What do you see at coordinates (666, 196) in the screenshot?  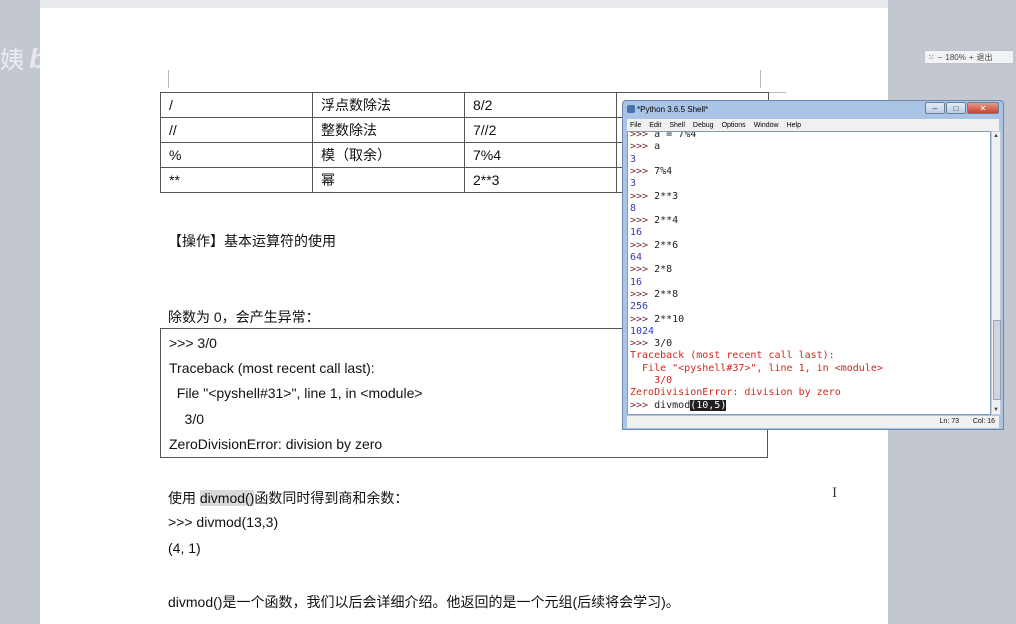 I see `shell-input: 2**3` at bounding box center [666, 196].